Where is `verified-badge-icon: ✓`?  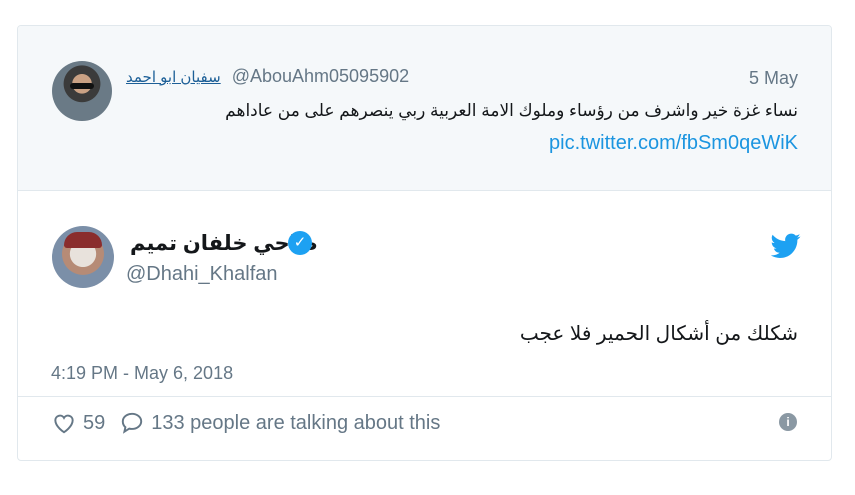
verified-badge-icon: ✓ is located at coordinates (300, 243).